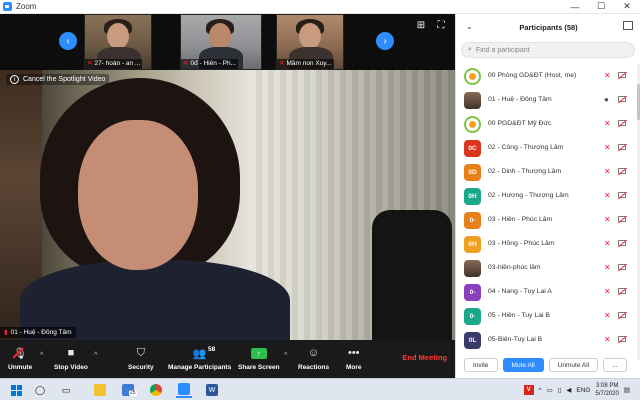  Describe the element at coordinates (95, 355) in the screenshot. I see `video-options-chevron-icon: ^` at that location.